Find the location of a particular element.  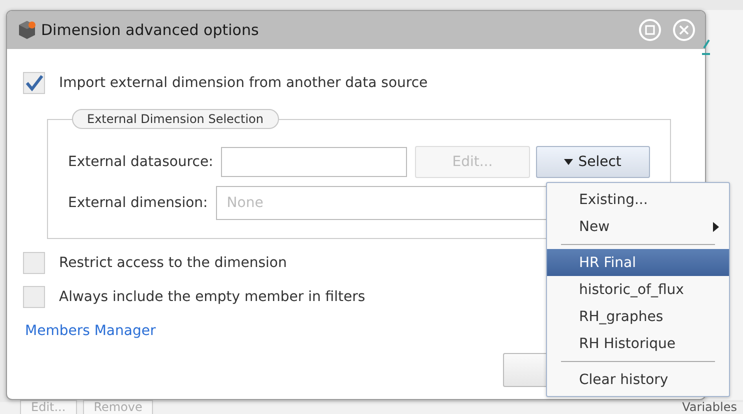

section-header: Variables is located at coordinates (709, 407).